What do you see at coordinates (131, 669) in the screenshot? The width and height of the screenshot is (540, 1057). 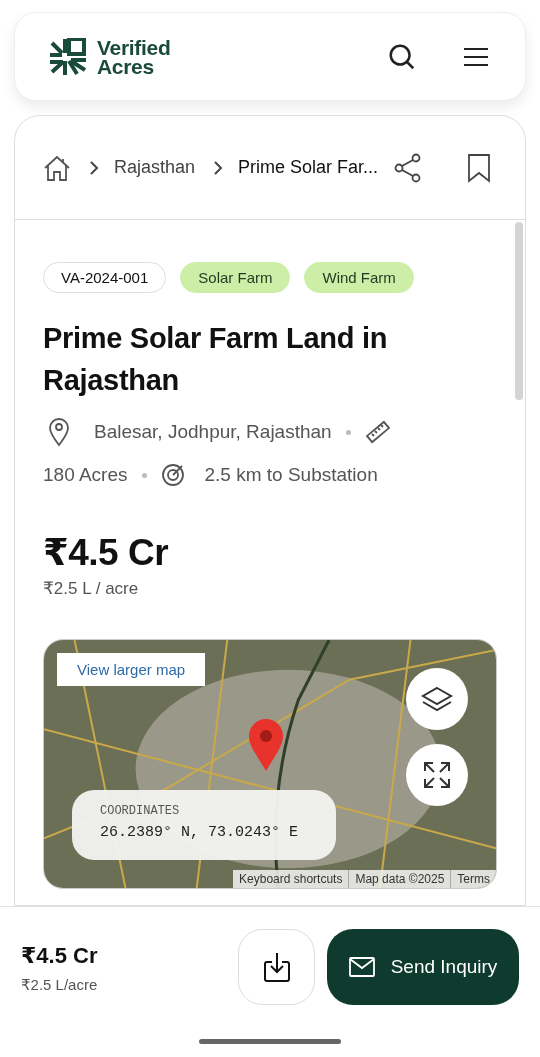 I see `view-larger-map-link: View larger map` at bounding box center [131, 669].